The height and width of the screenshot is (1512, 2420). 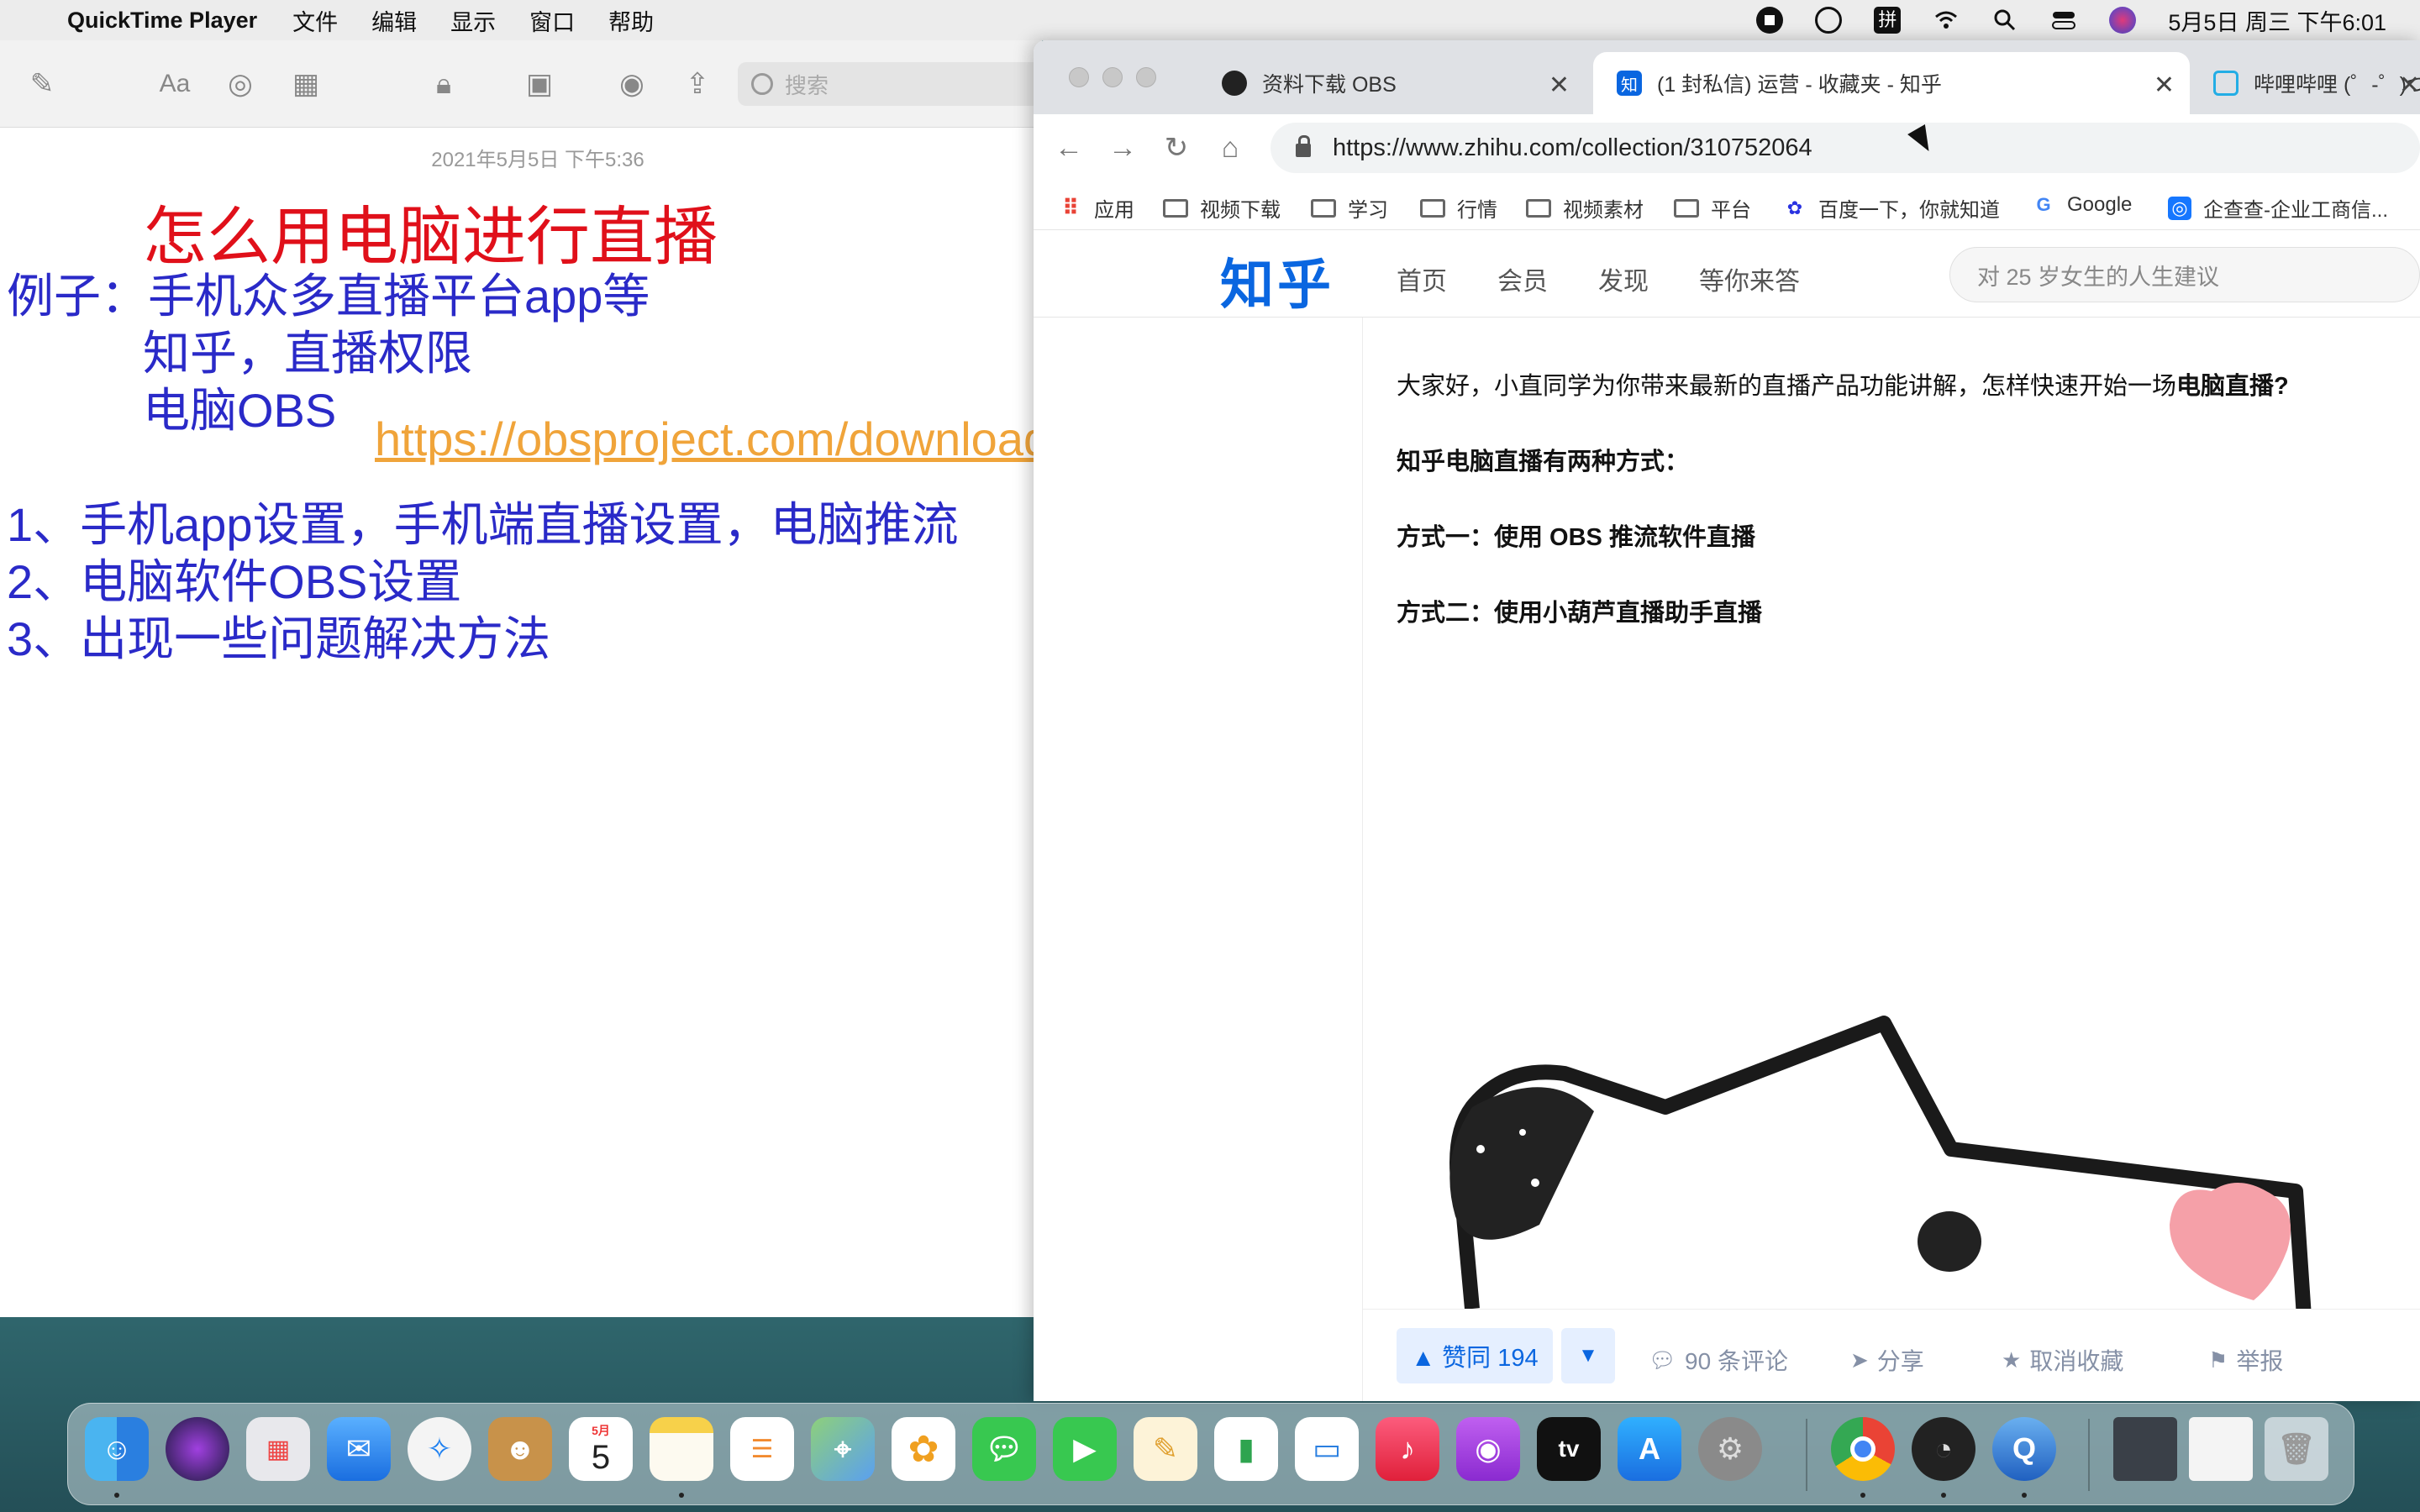 I want to click on bookmark-folder: 行情, so click(x=1458, y=208).